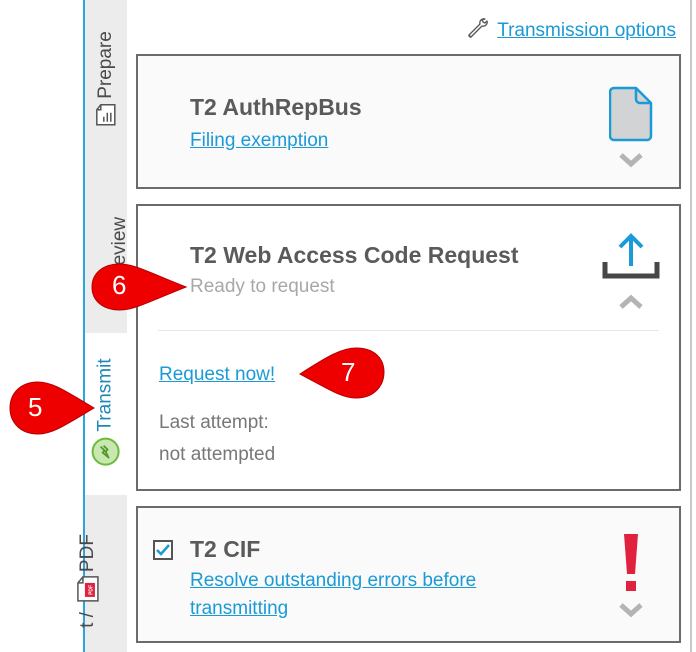 The width and height of the screenshot is (696, 652). I want to click on lightning-circle-icon, so click(106, 455).